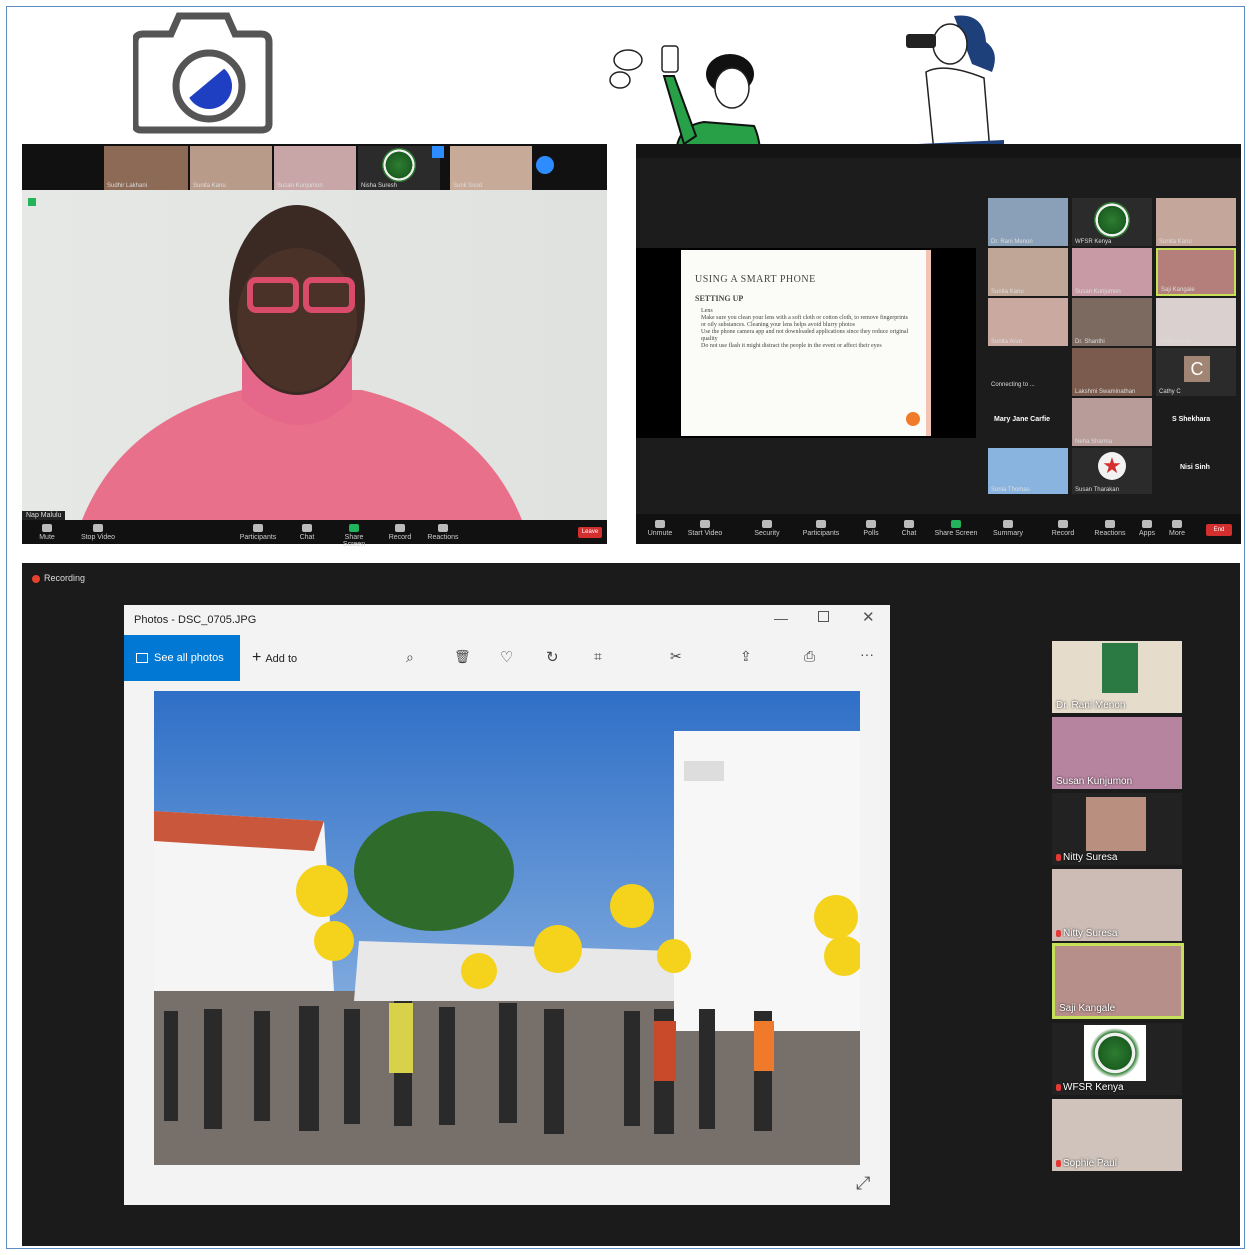 The height and width of the screenshot is (1255, 1251). I want to click on mute-button: Mute, so click(47, 532).